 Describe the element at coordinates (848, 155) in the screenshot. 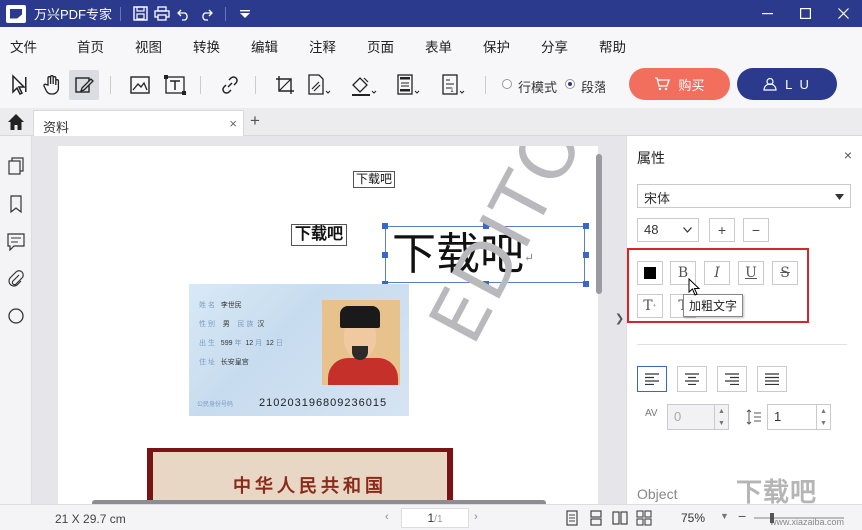

I see `close-panel-icon: ×` at that location.